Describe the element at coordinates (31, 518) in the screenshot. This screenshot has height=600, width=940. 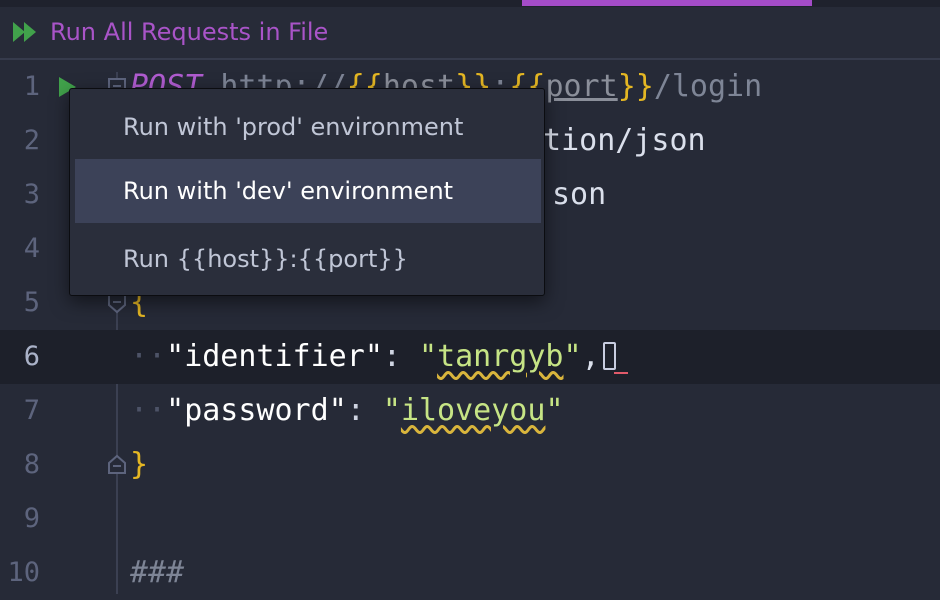
I see `line-number: 9` at that location.